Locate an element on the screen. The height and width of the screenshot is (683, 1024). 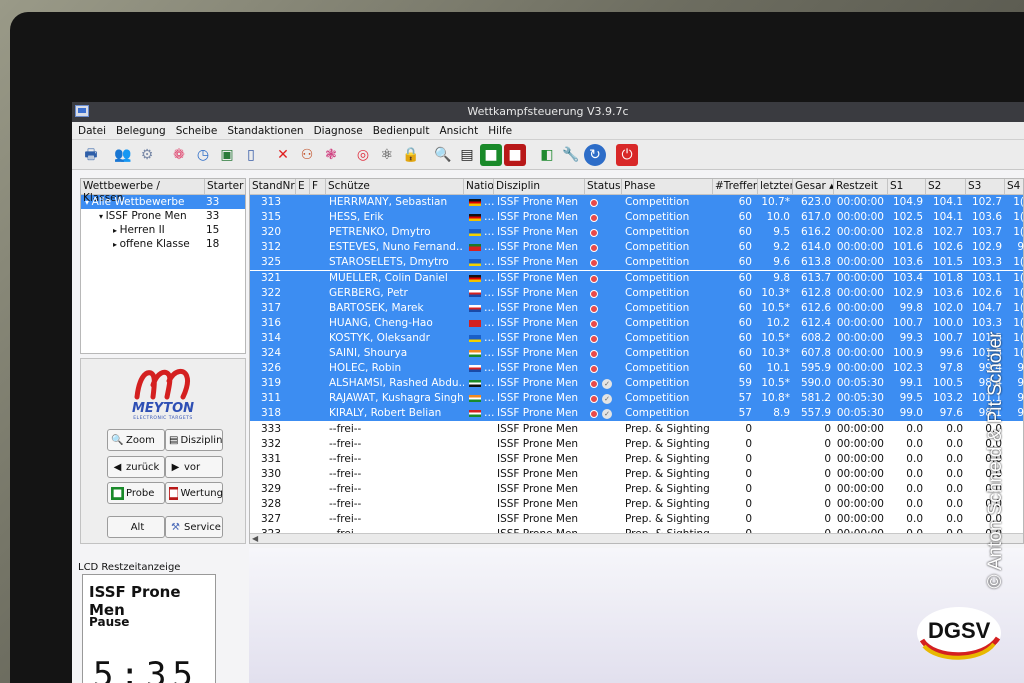
targets-icon: ❁ is located at coordinates (179, 155).